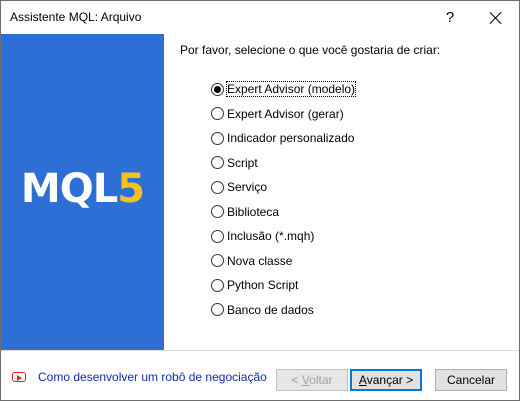  What do you see at coordinates (362, 380) in the screenshot?
I see `next-mnemonic: A` at bounding box center [362, 380].